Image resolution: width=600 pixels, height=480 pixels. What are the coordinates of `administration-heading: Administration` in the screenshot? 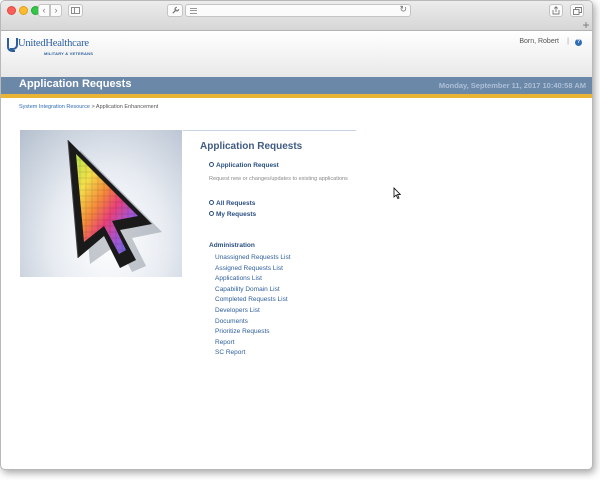 It's located at (232, 245).